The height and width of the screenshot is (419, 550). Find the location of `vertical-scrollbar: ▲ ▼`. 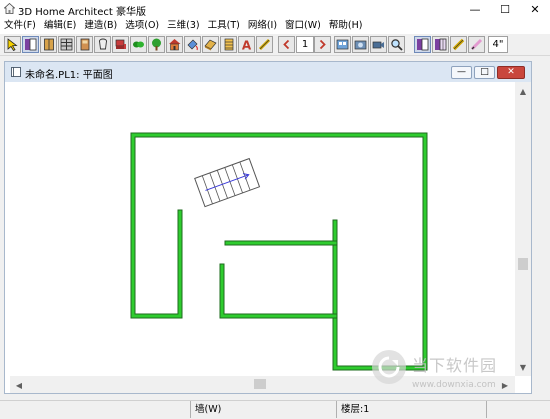

vertical-scrollbar: ▲ ▼ is located at coordinates (523, 229).